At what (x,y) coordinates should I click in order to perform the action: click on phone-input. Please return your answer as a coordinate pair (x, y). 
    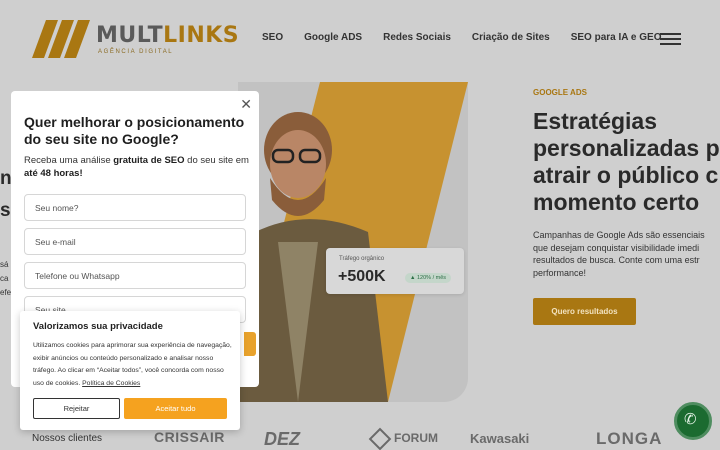
    Looking at the image, I should click on (135, 275).